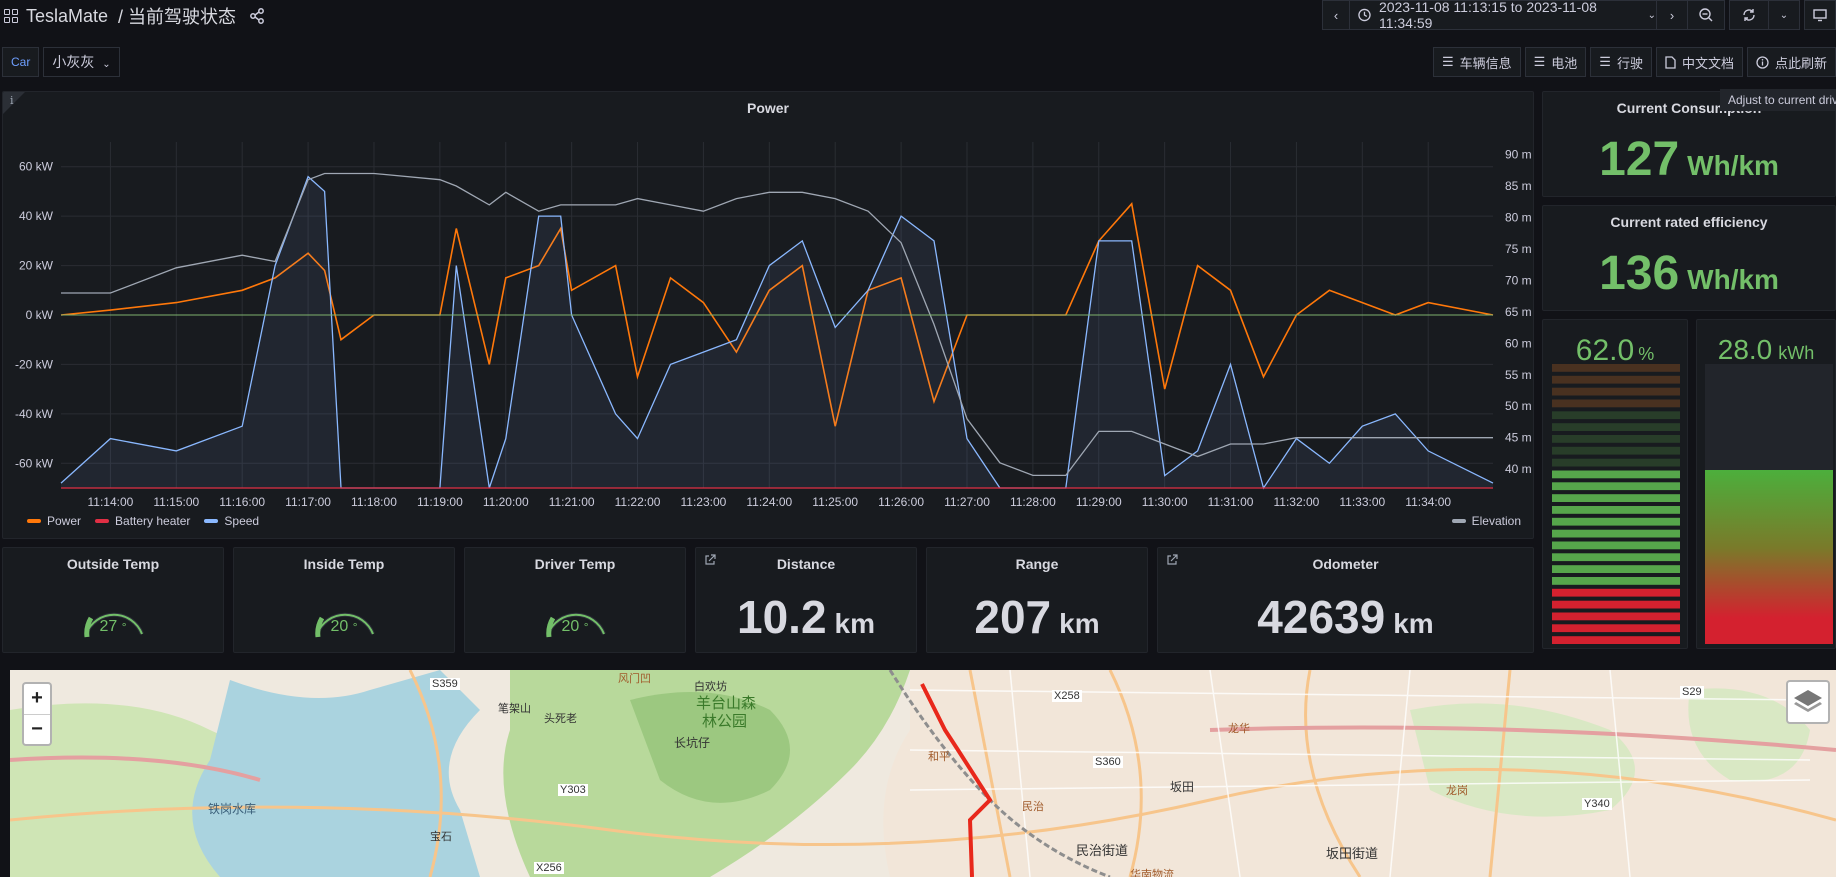 This screenshot has width=1836, height=877. Describe the element at coordinates (355, 627) in the screenshot. I see `inside-temp-unit: °` at that location.